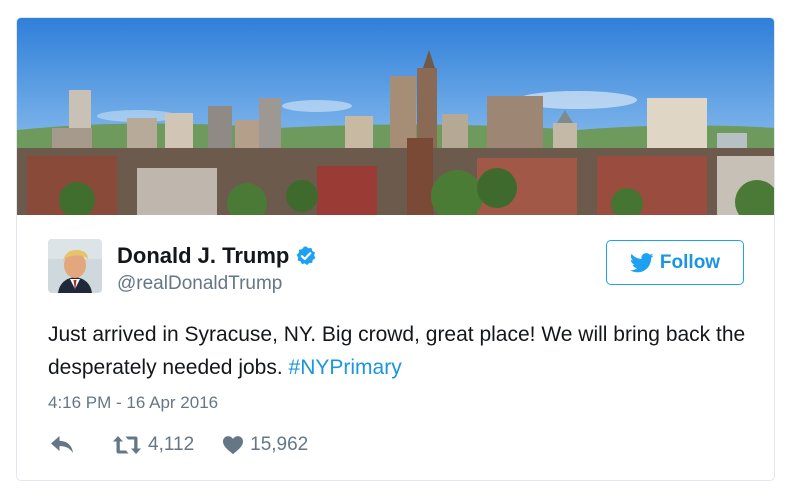 Image resolution: width=799 pixels, height=504 pixels. I want to click on tweet-actions: 4,112 15,962, so click(179, 445).